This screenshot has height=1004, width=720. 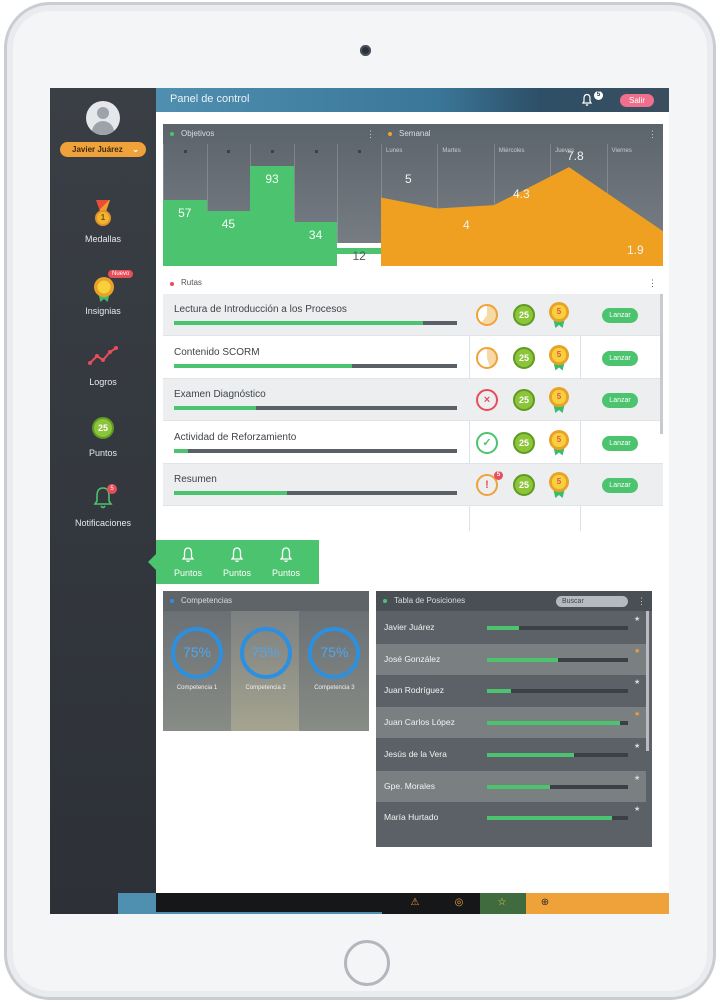 What do you see at coordinates (103, 239) in the screenshot?
I see `sidebar-item-label: Medallas` at bounding box center [103, 239].